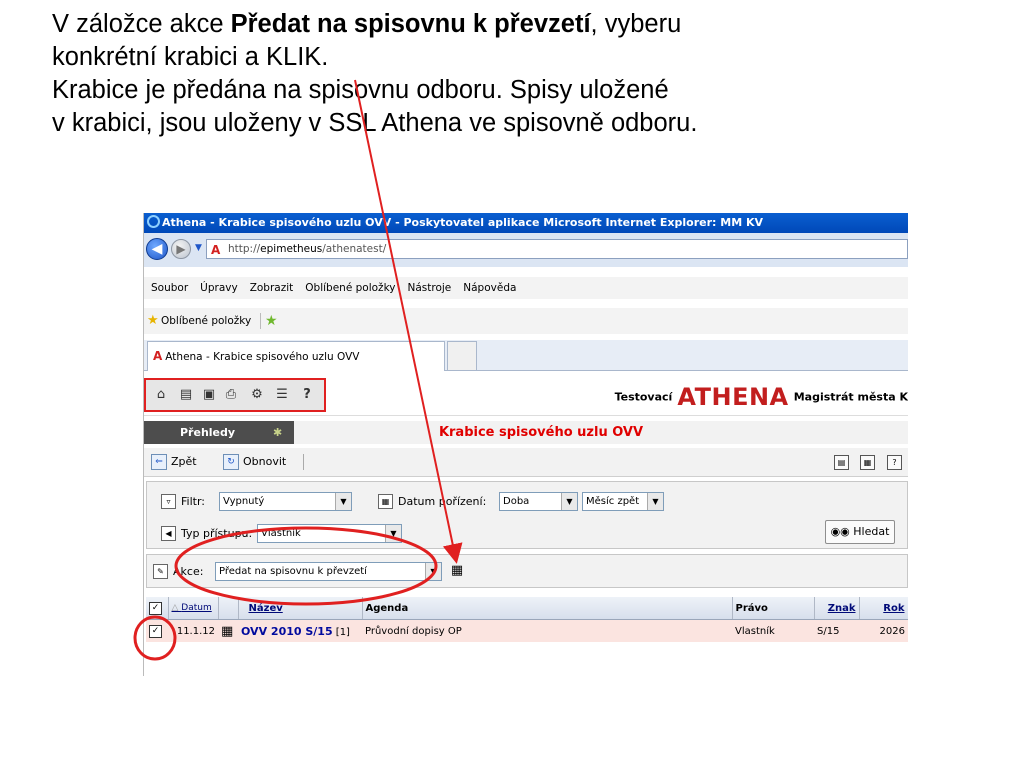 Image resolution: width=1024 pixels, height=768 pixels. Describe the element at coordinates (186, 395) in the screenshot. I see `document-icon: ▤` at that location.